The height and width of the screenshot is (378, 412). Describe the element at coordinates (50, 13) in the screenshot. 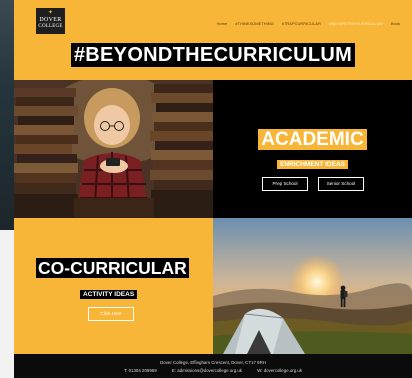

I see `crest-icon: ✦` at that location.